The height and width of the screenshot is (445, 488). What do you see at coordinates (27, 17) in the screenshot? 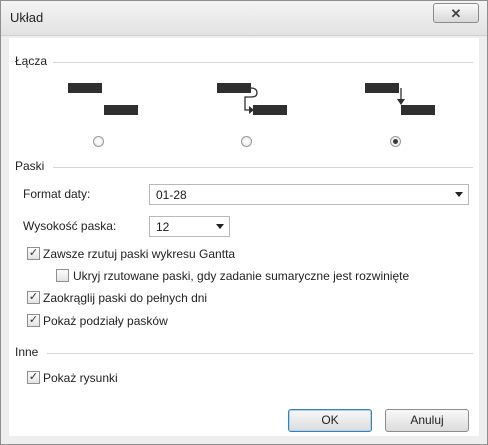
I see `dialog-title: Układ` at bounding box center [27, 17].